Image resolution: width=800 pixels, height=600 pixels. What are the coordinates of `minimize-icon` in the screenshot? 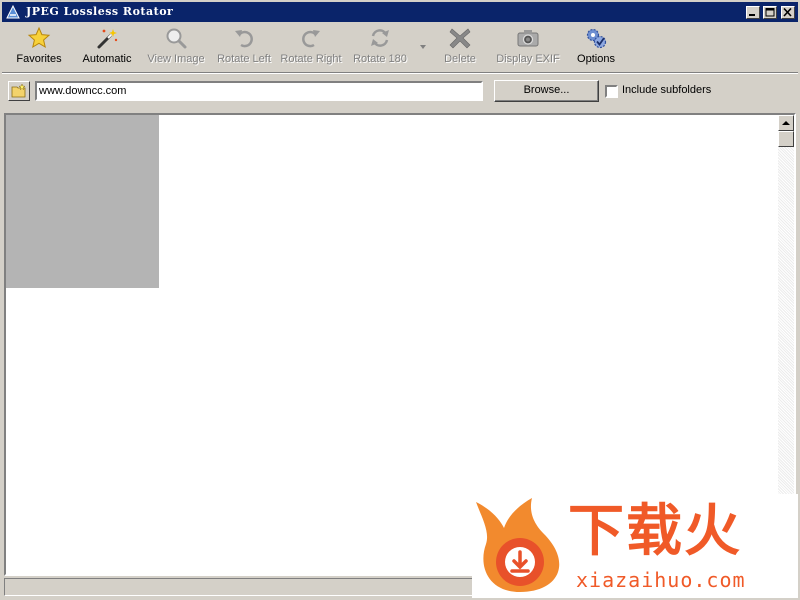 It's located at (752, 15).